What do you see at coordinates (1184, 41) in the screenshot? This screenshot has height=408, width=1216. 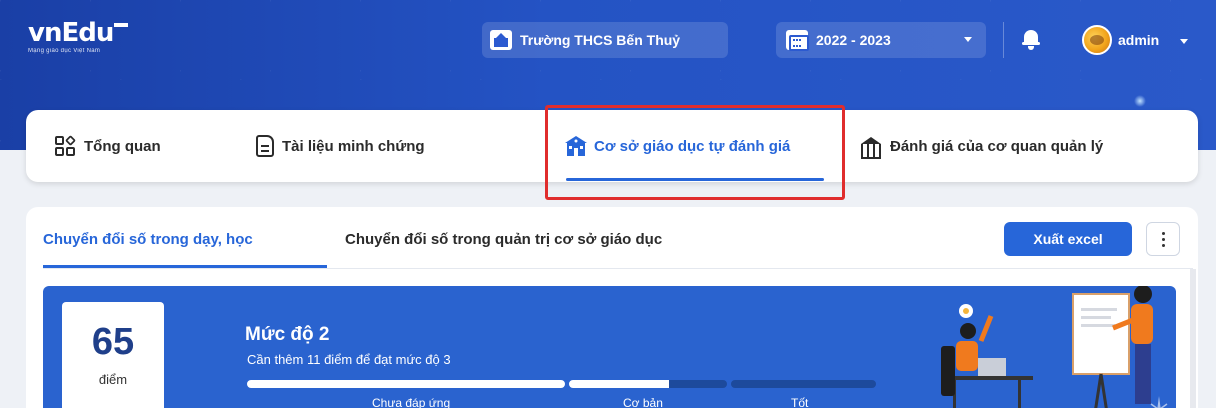 I see `user-menu-chevron-icon` at bounding box center [1184, 41].